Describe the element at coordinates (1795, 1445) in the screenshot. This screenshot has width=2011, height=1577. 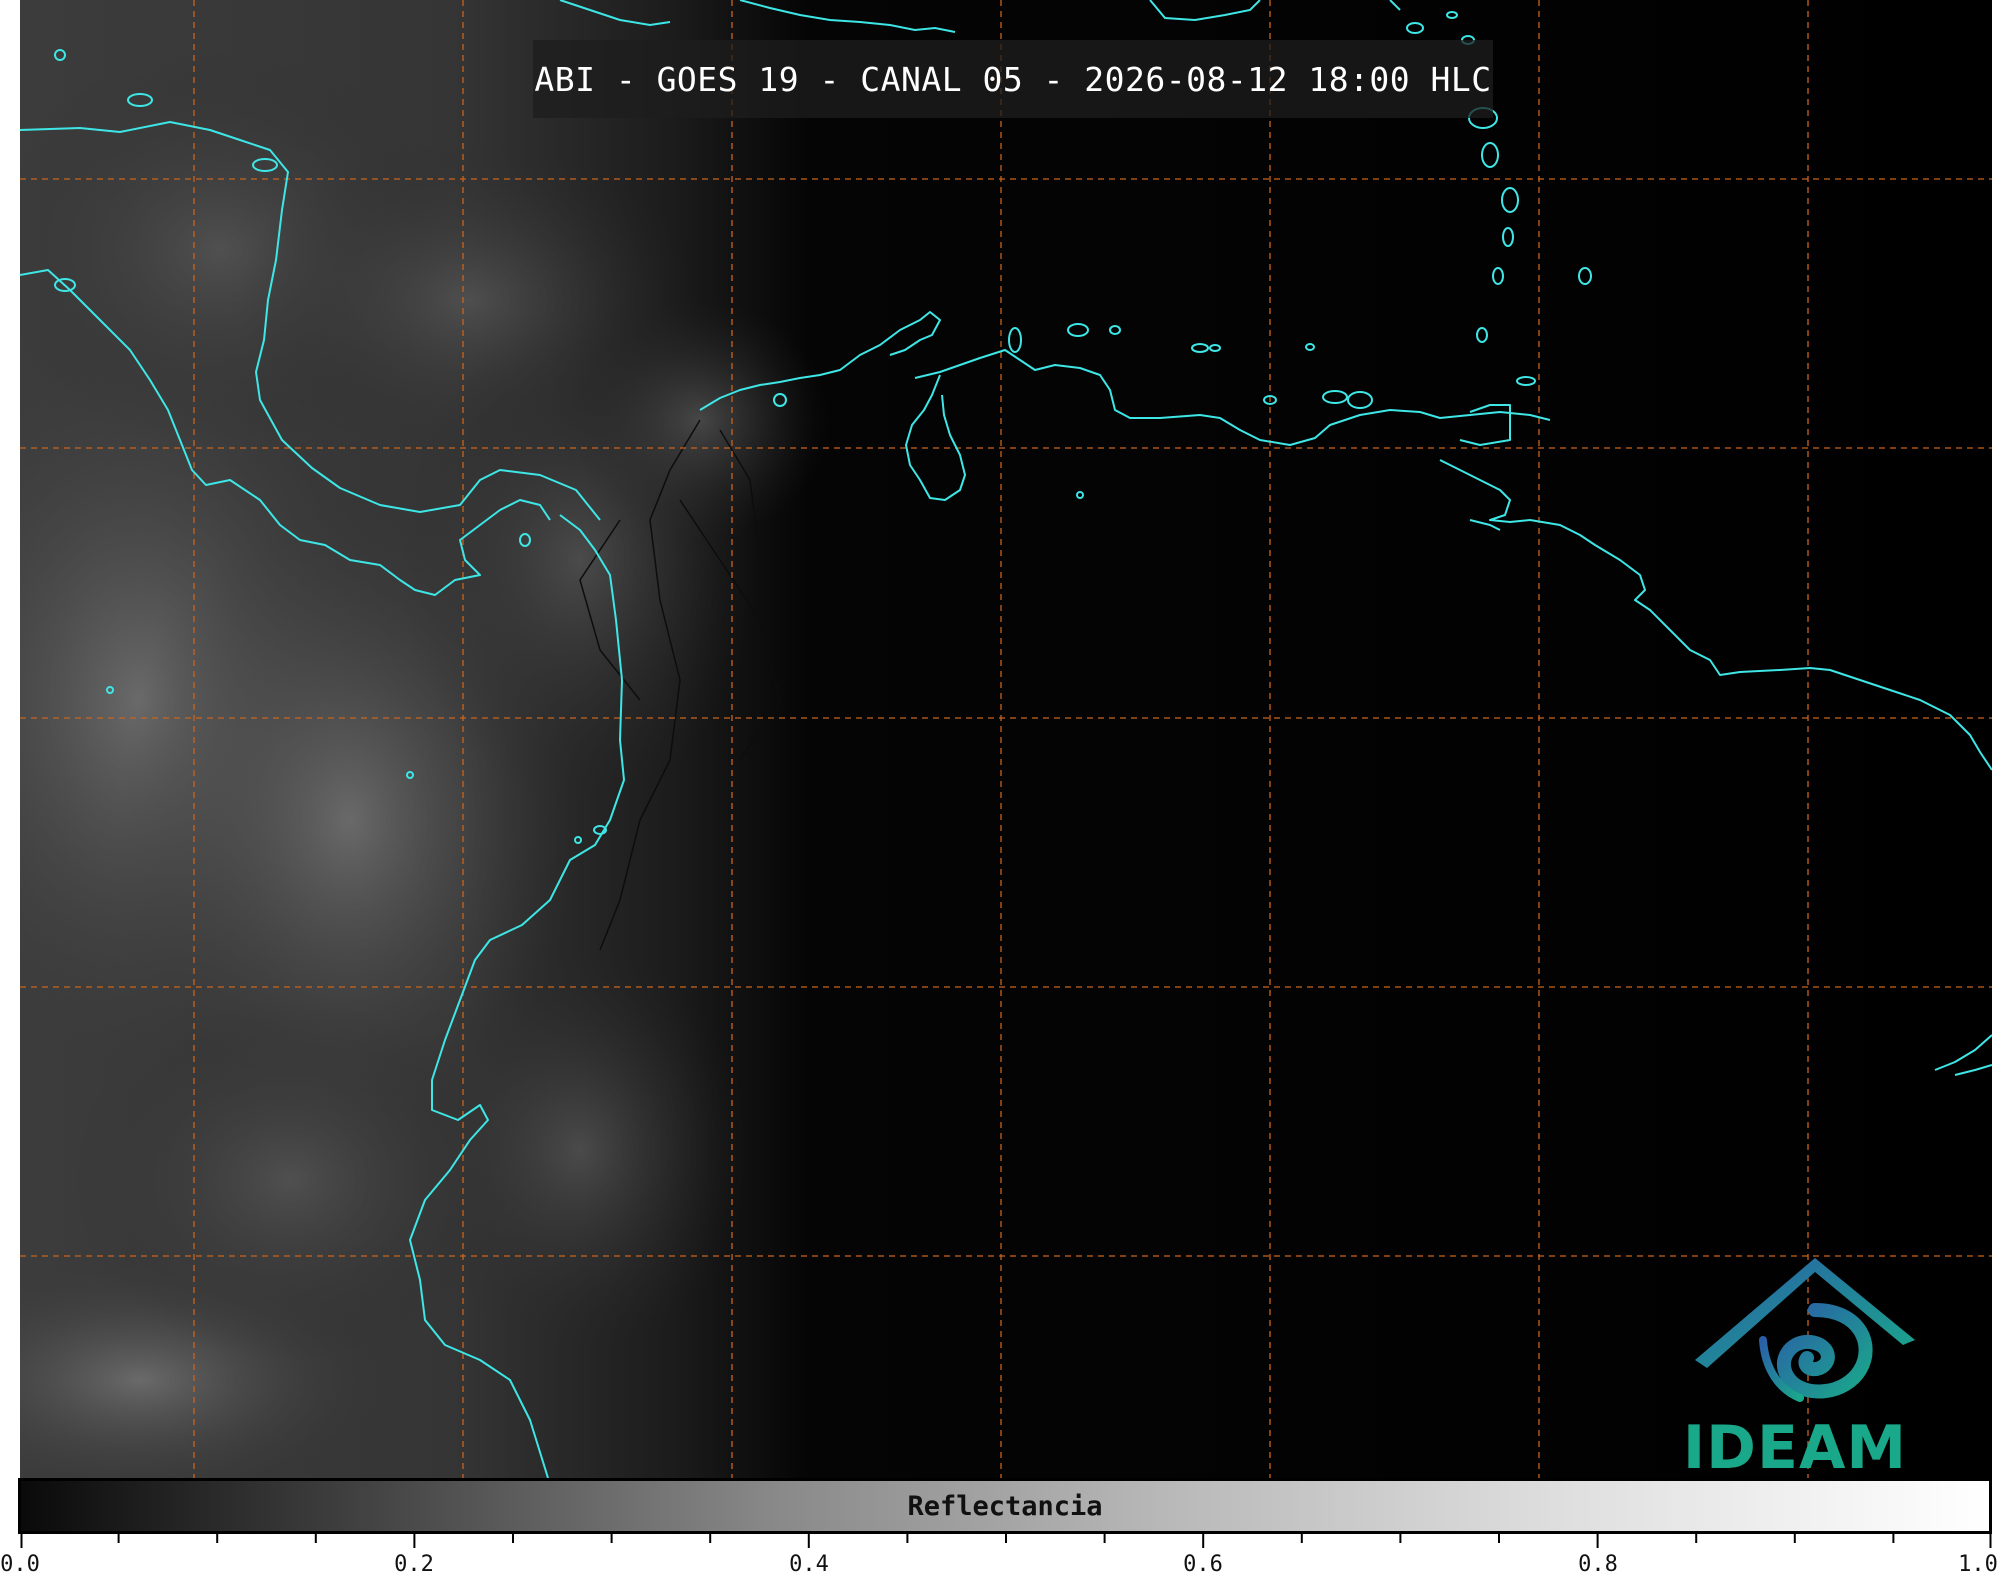
I see `logo-text: IDEAM` at that location.